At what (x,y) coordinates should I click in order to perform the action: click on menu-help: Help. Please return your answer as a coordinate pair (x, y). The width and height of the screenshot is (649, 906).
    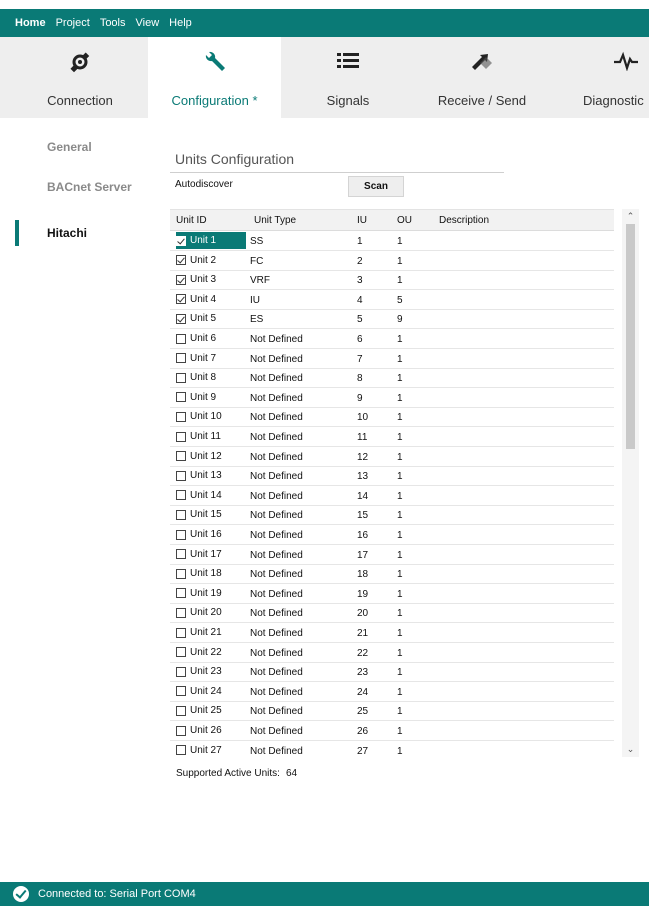
    Looking at the image, I should click on (180, 23).